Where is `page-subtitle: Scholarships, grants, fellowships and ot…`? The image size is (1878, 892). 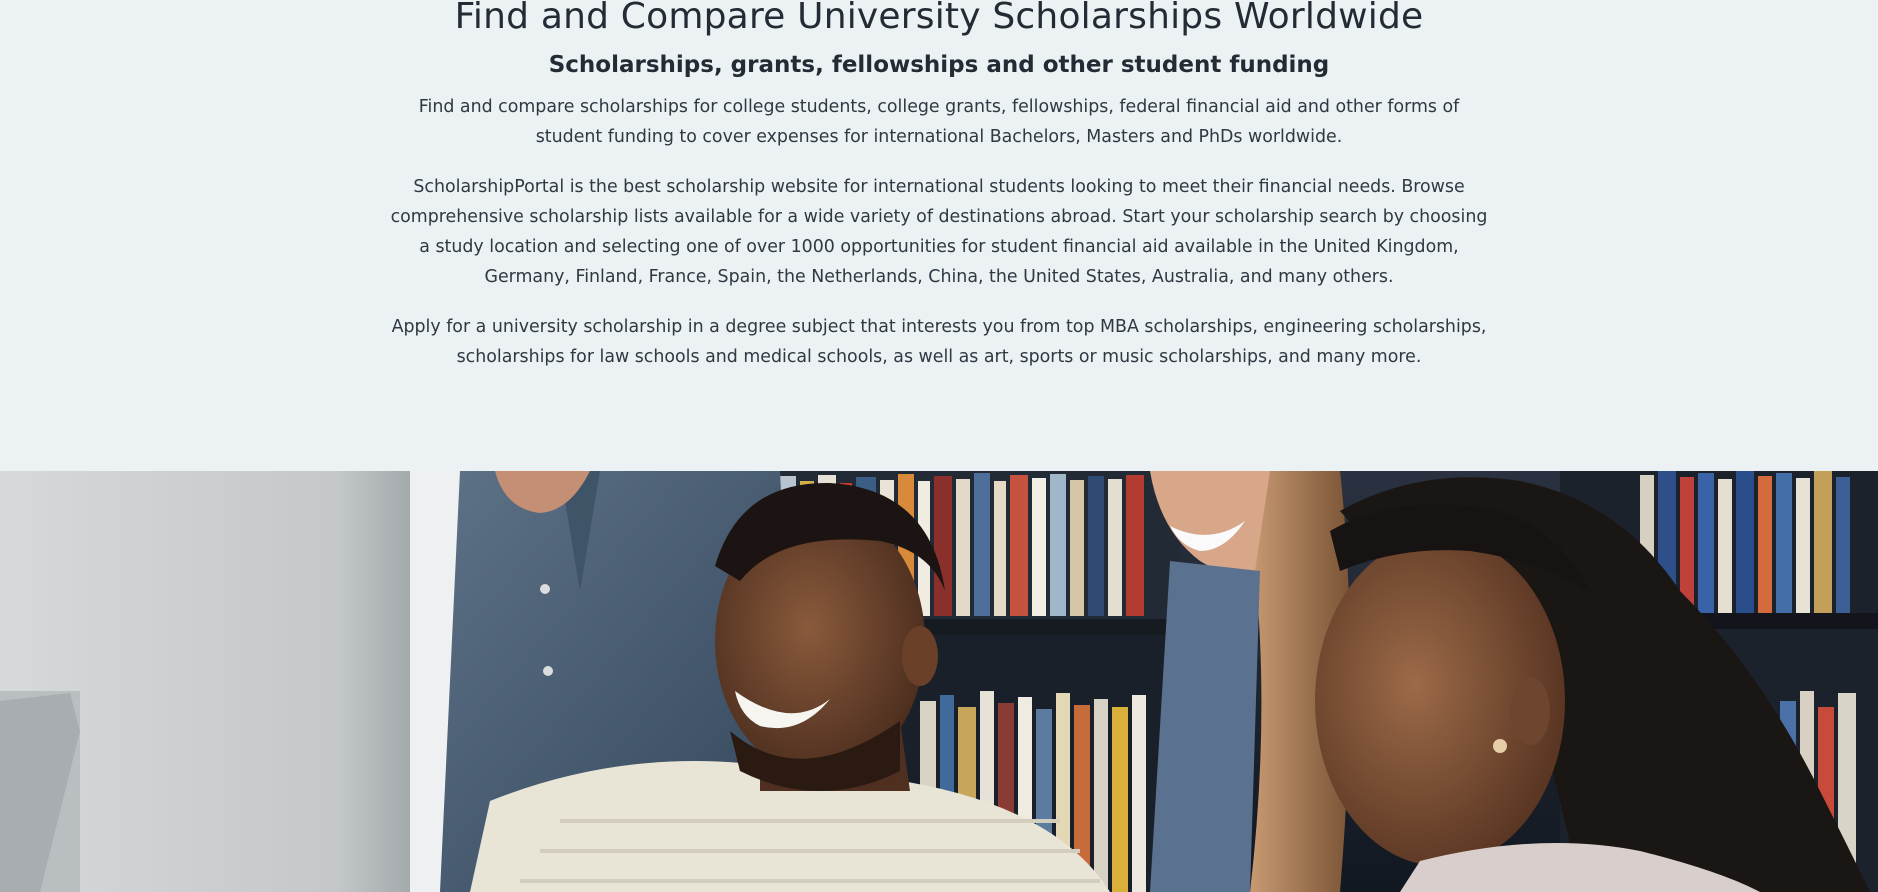 page-subtitle: Scholarships, grants, fellowships and ot… is located at coordinates (939, 65).